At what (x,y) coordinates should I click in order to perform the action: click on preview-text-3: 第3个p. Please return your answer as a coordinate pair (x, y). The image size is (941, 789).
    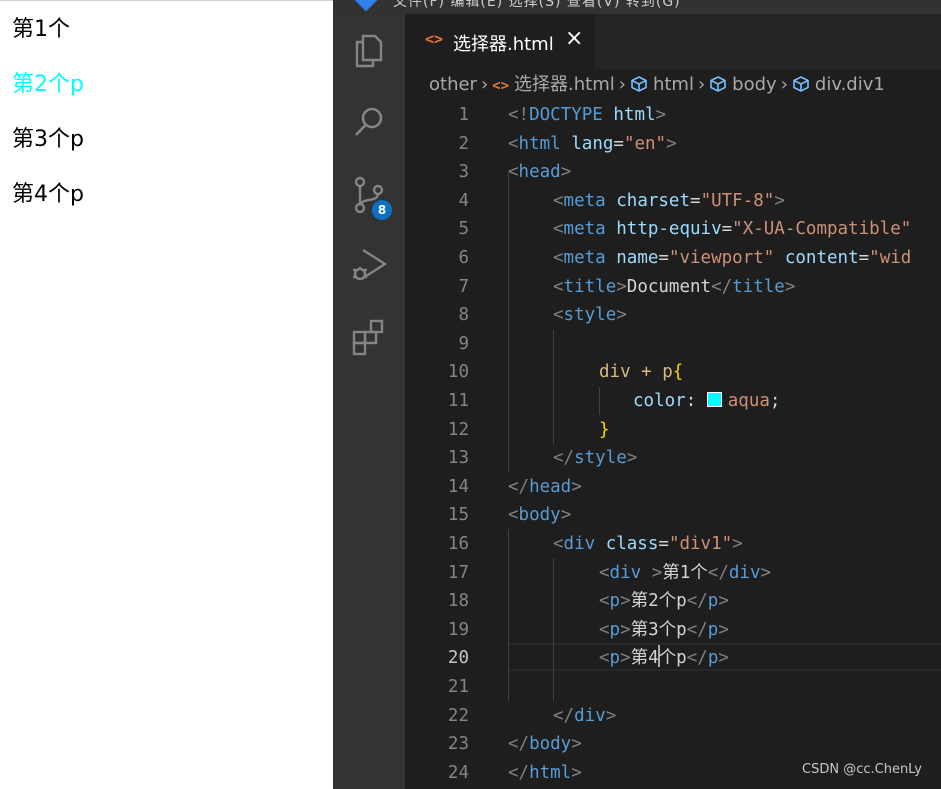
    Looking at the image, I should click on (48, 139).